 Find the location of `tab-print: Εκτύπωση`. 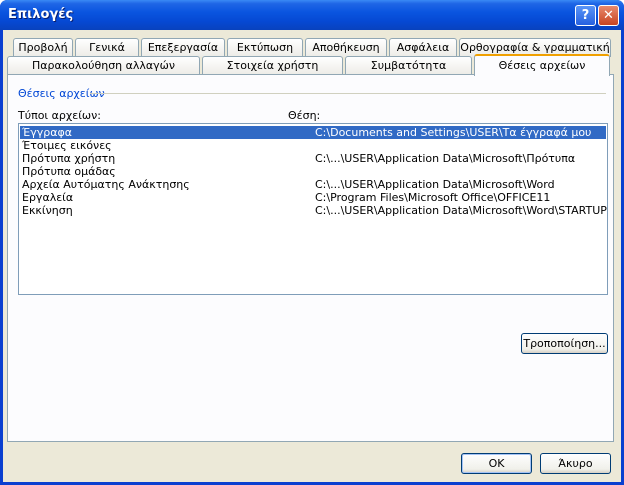

tab-print: Εκτύπωση is located at coordinates (265, 47).